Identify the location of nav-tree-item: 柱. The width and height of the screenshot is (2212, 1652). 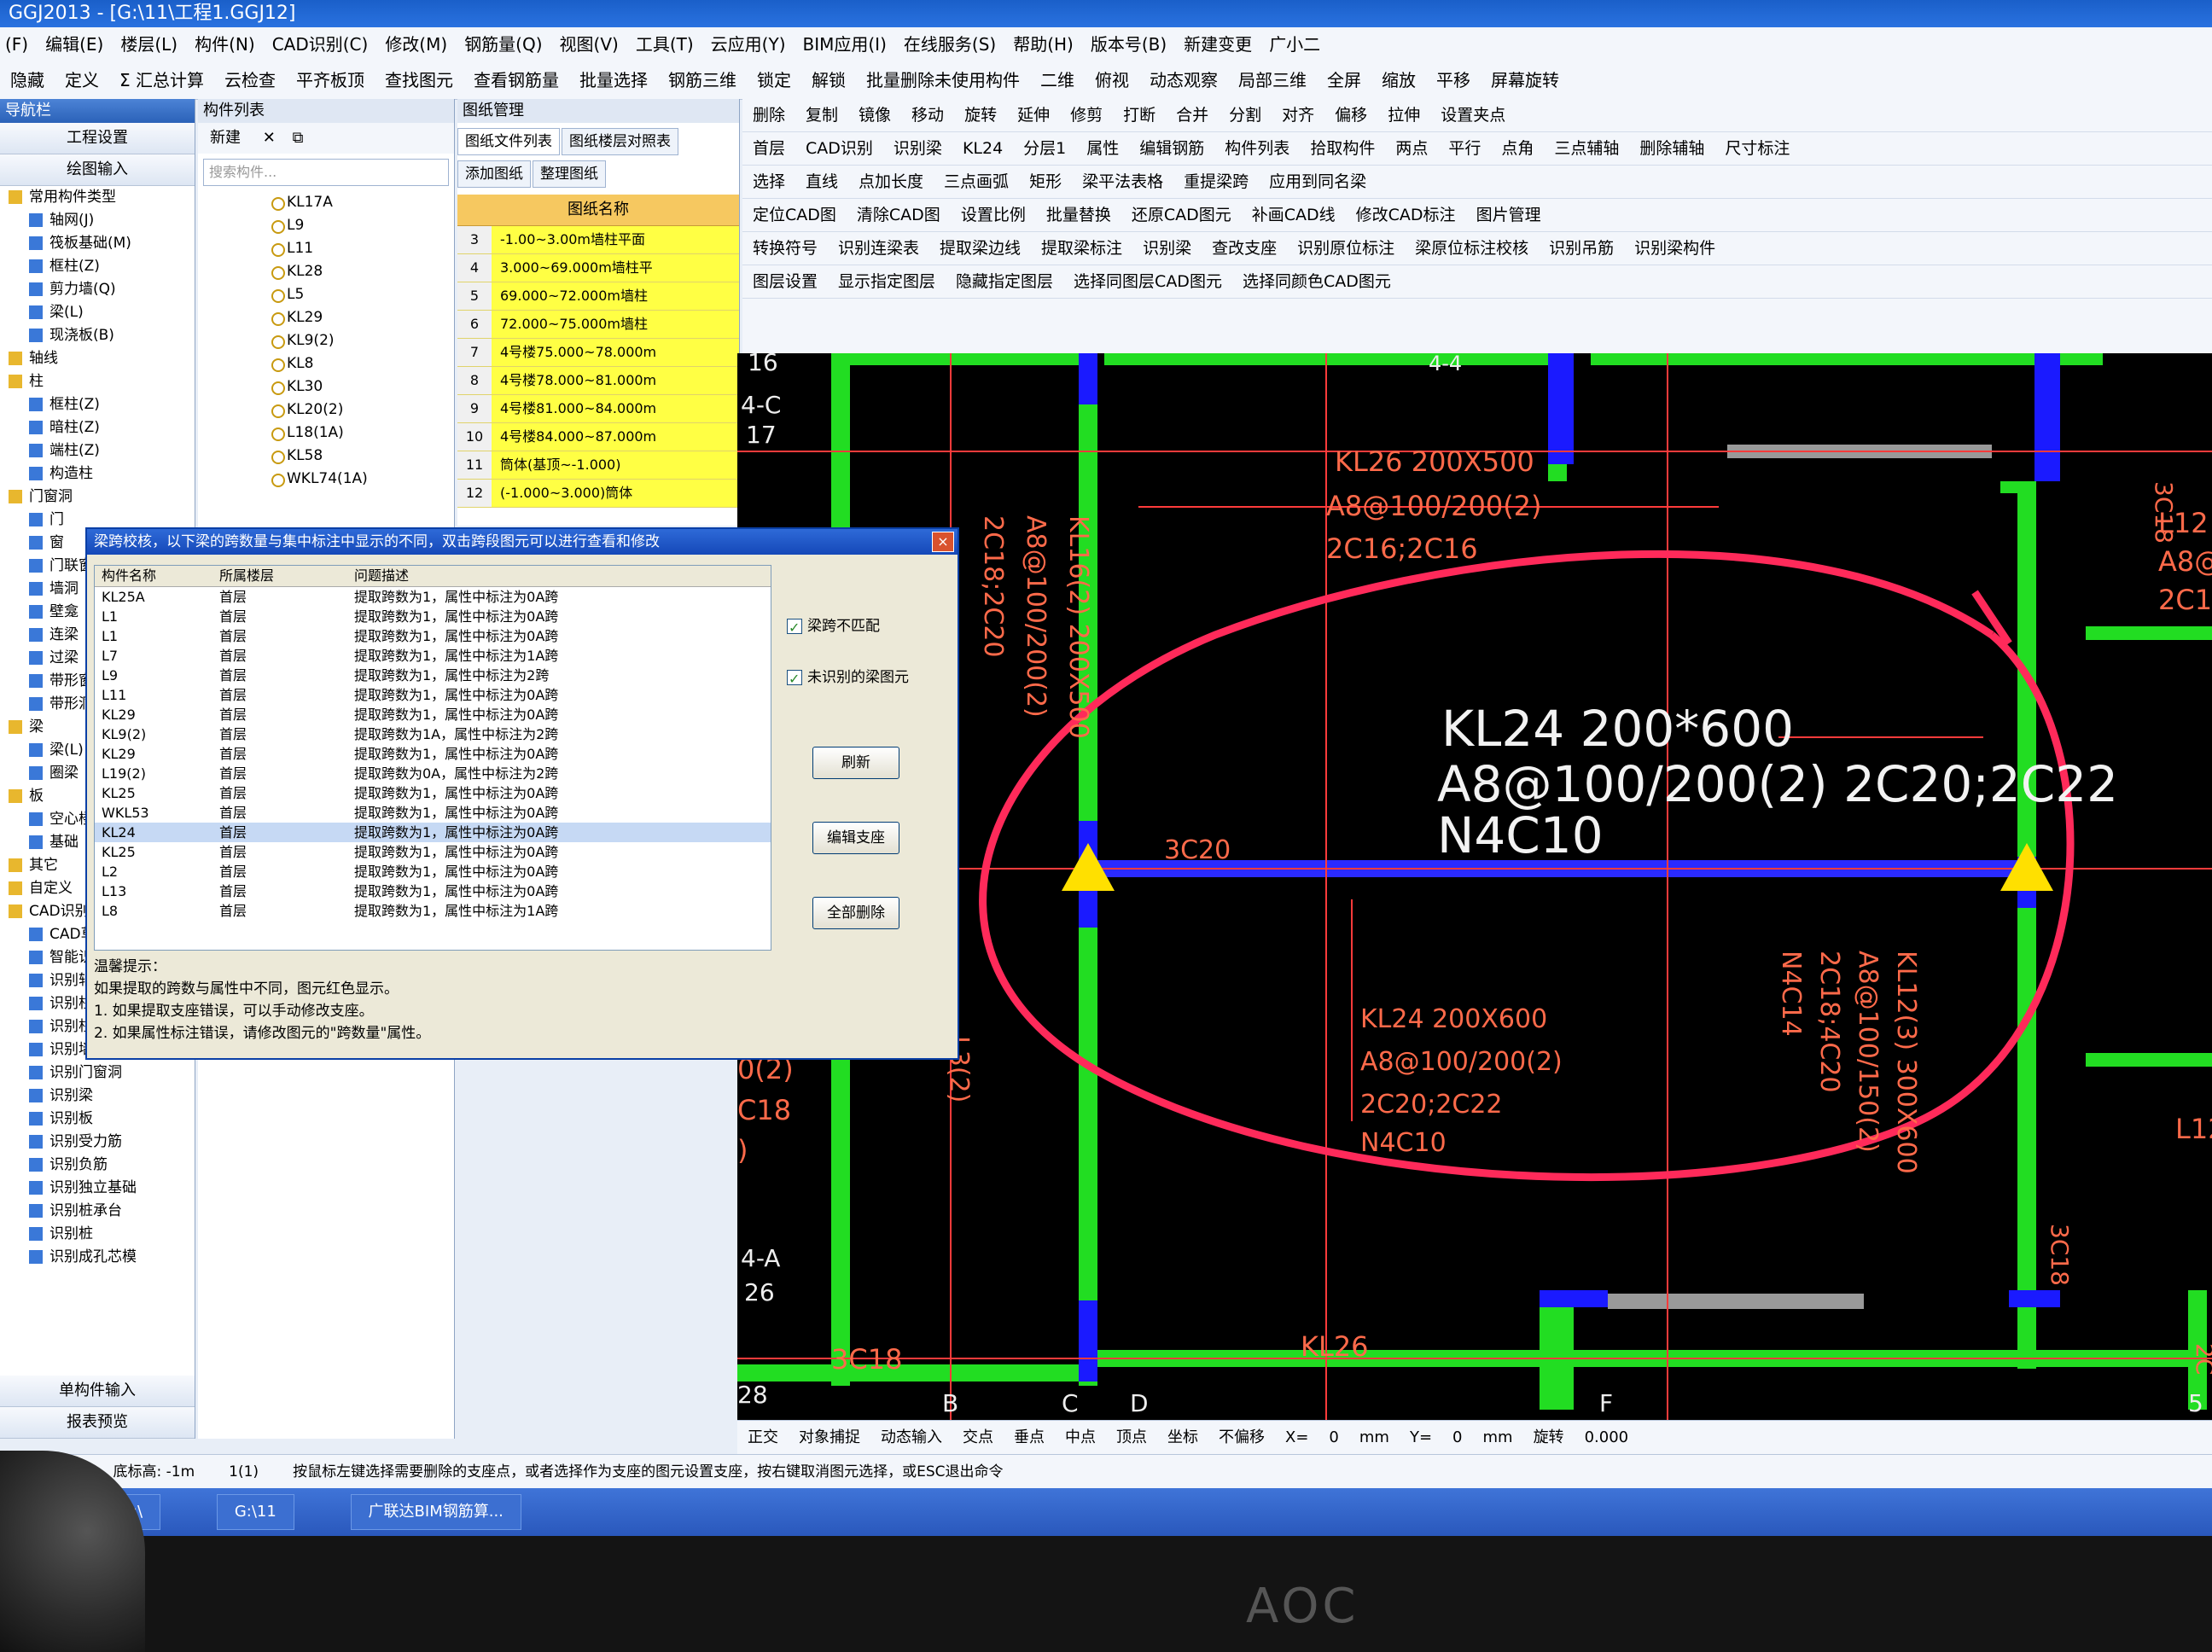
(97, 381).